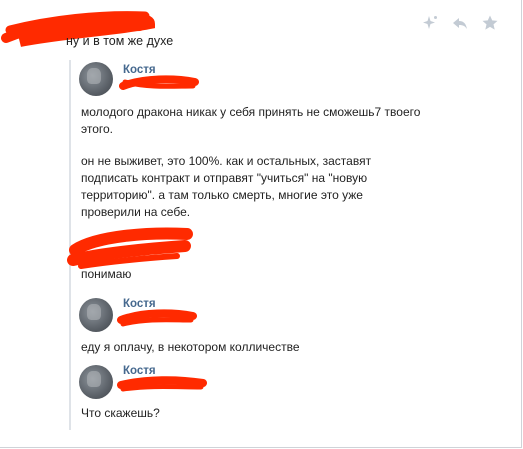 This screenshot has width=523, height=449. I want to click on message-actions, so click(460, 23).